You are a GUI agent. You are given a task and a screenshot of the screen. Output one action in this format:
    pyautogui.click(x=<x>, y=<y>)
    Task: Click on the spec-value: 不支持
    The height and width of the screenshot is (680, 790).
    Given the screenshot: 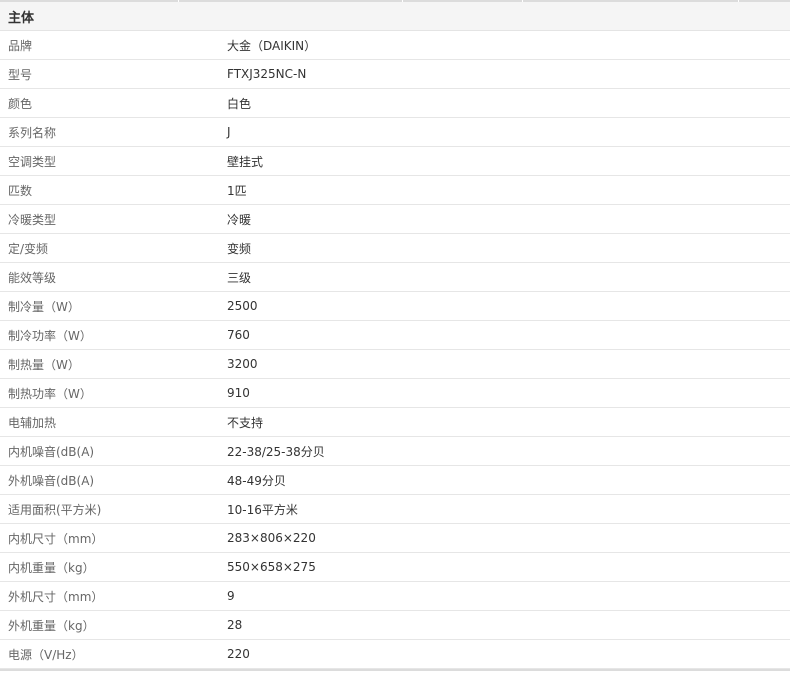 What is the action you would take?
    pyautogui.click(x=245, y=422)
    